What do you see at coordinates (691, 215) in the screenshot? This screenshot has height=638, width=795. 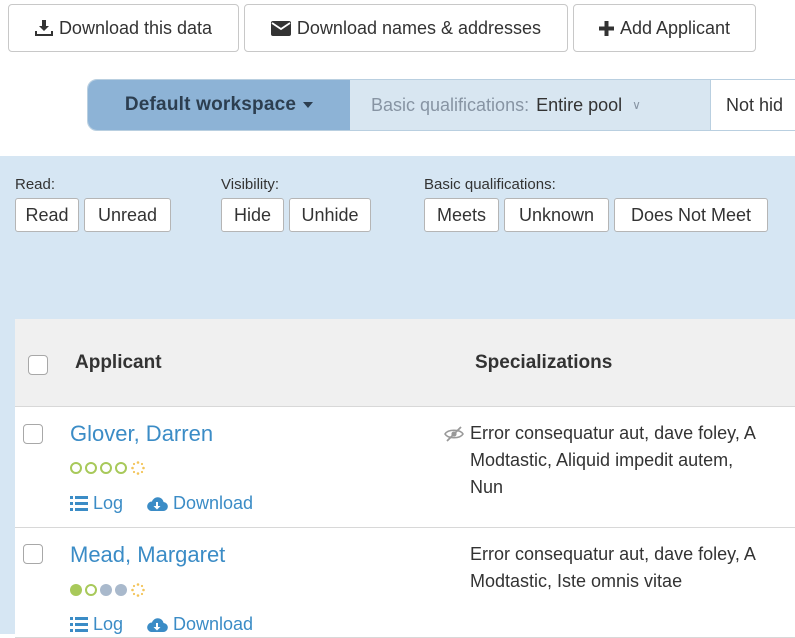 I see `does-not-meet-button: Does Not Meet` at bounding box center [691, 215].